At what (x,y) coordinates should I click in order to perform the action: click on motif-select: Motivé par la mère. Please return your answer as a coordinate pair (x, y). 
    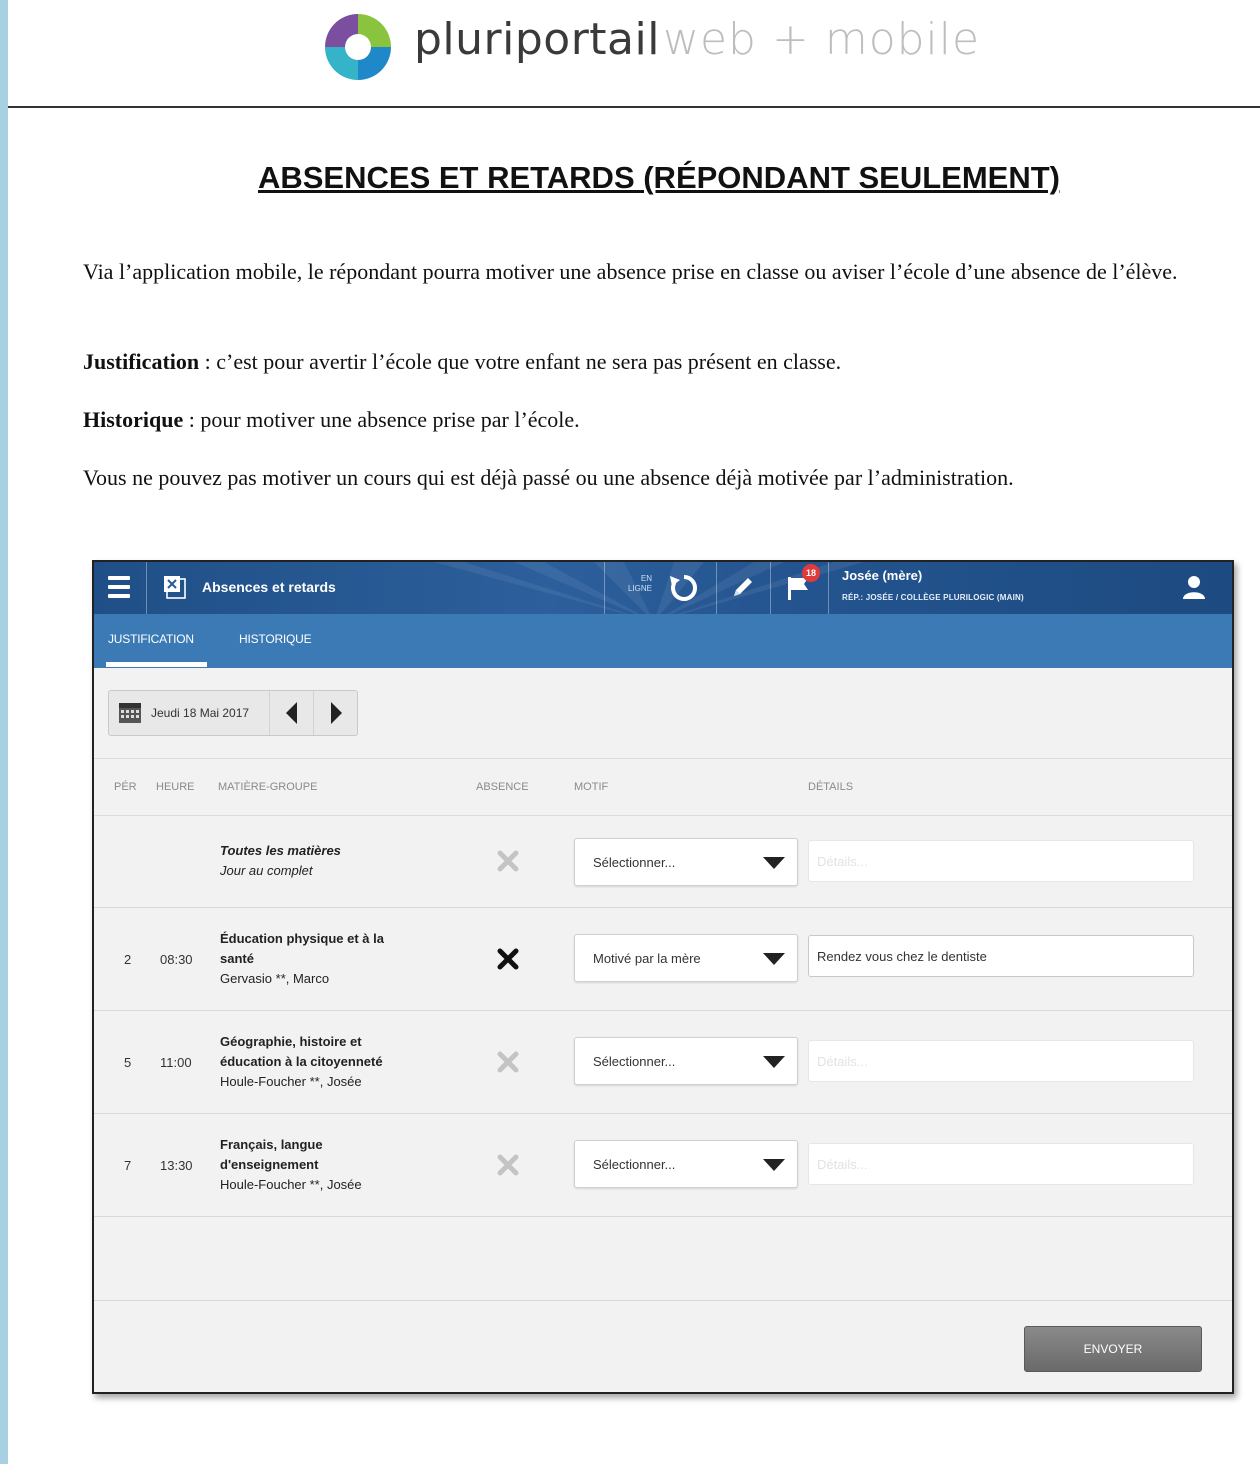
    Looking at the image, I should click on (686, 958).